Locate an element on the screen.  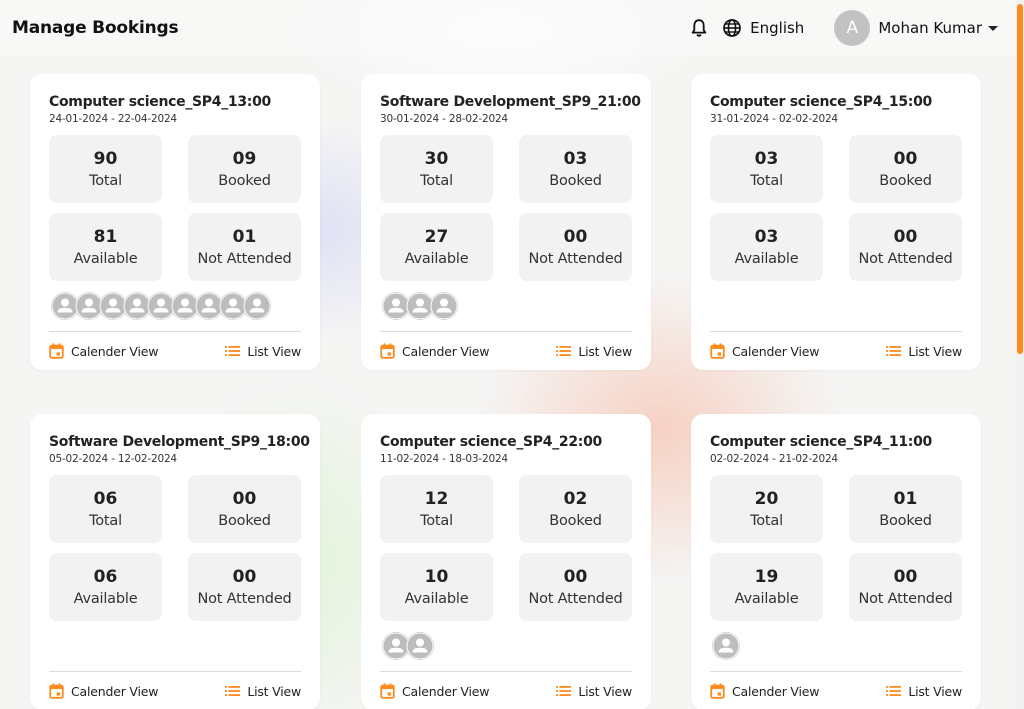
top-bar: Manage Bookings English A Mohan Kumar is located at coordinates (508, 28).